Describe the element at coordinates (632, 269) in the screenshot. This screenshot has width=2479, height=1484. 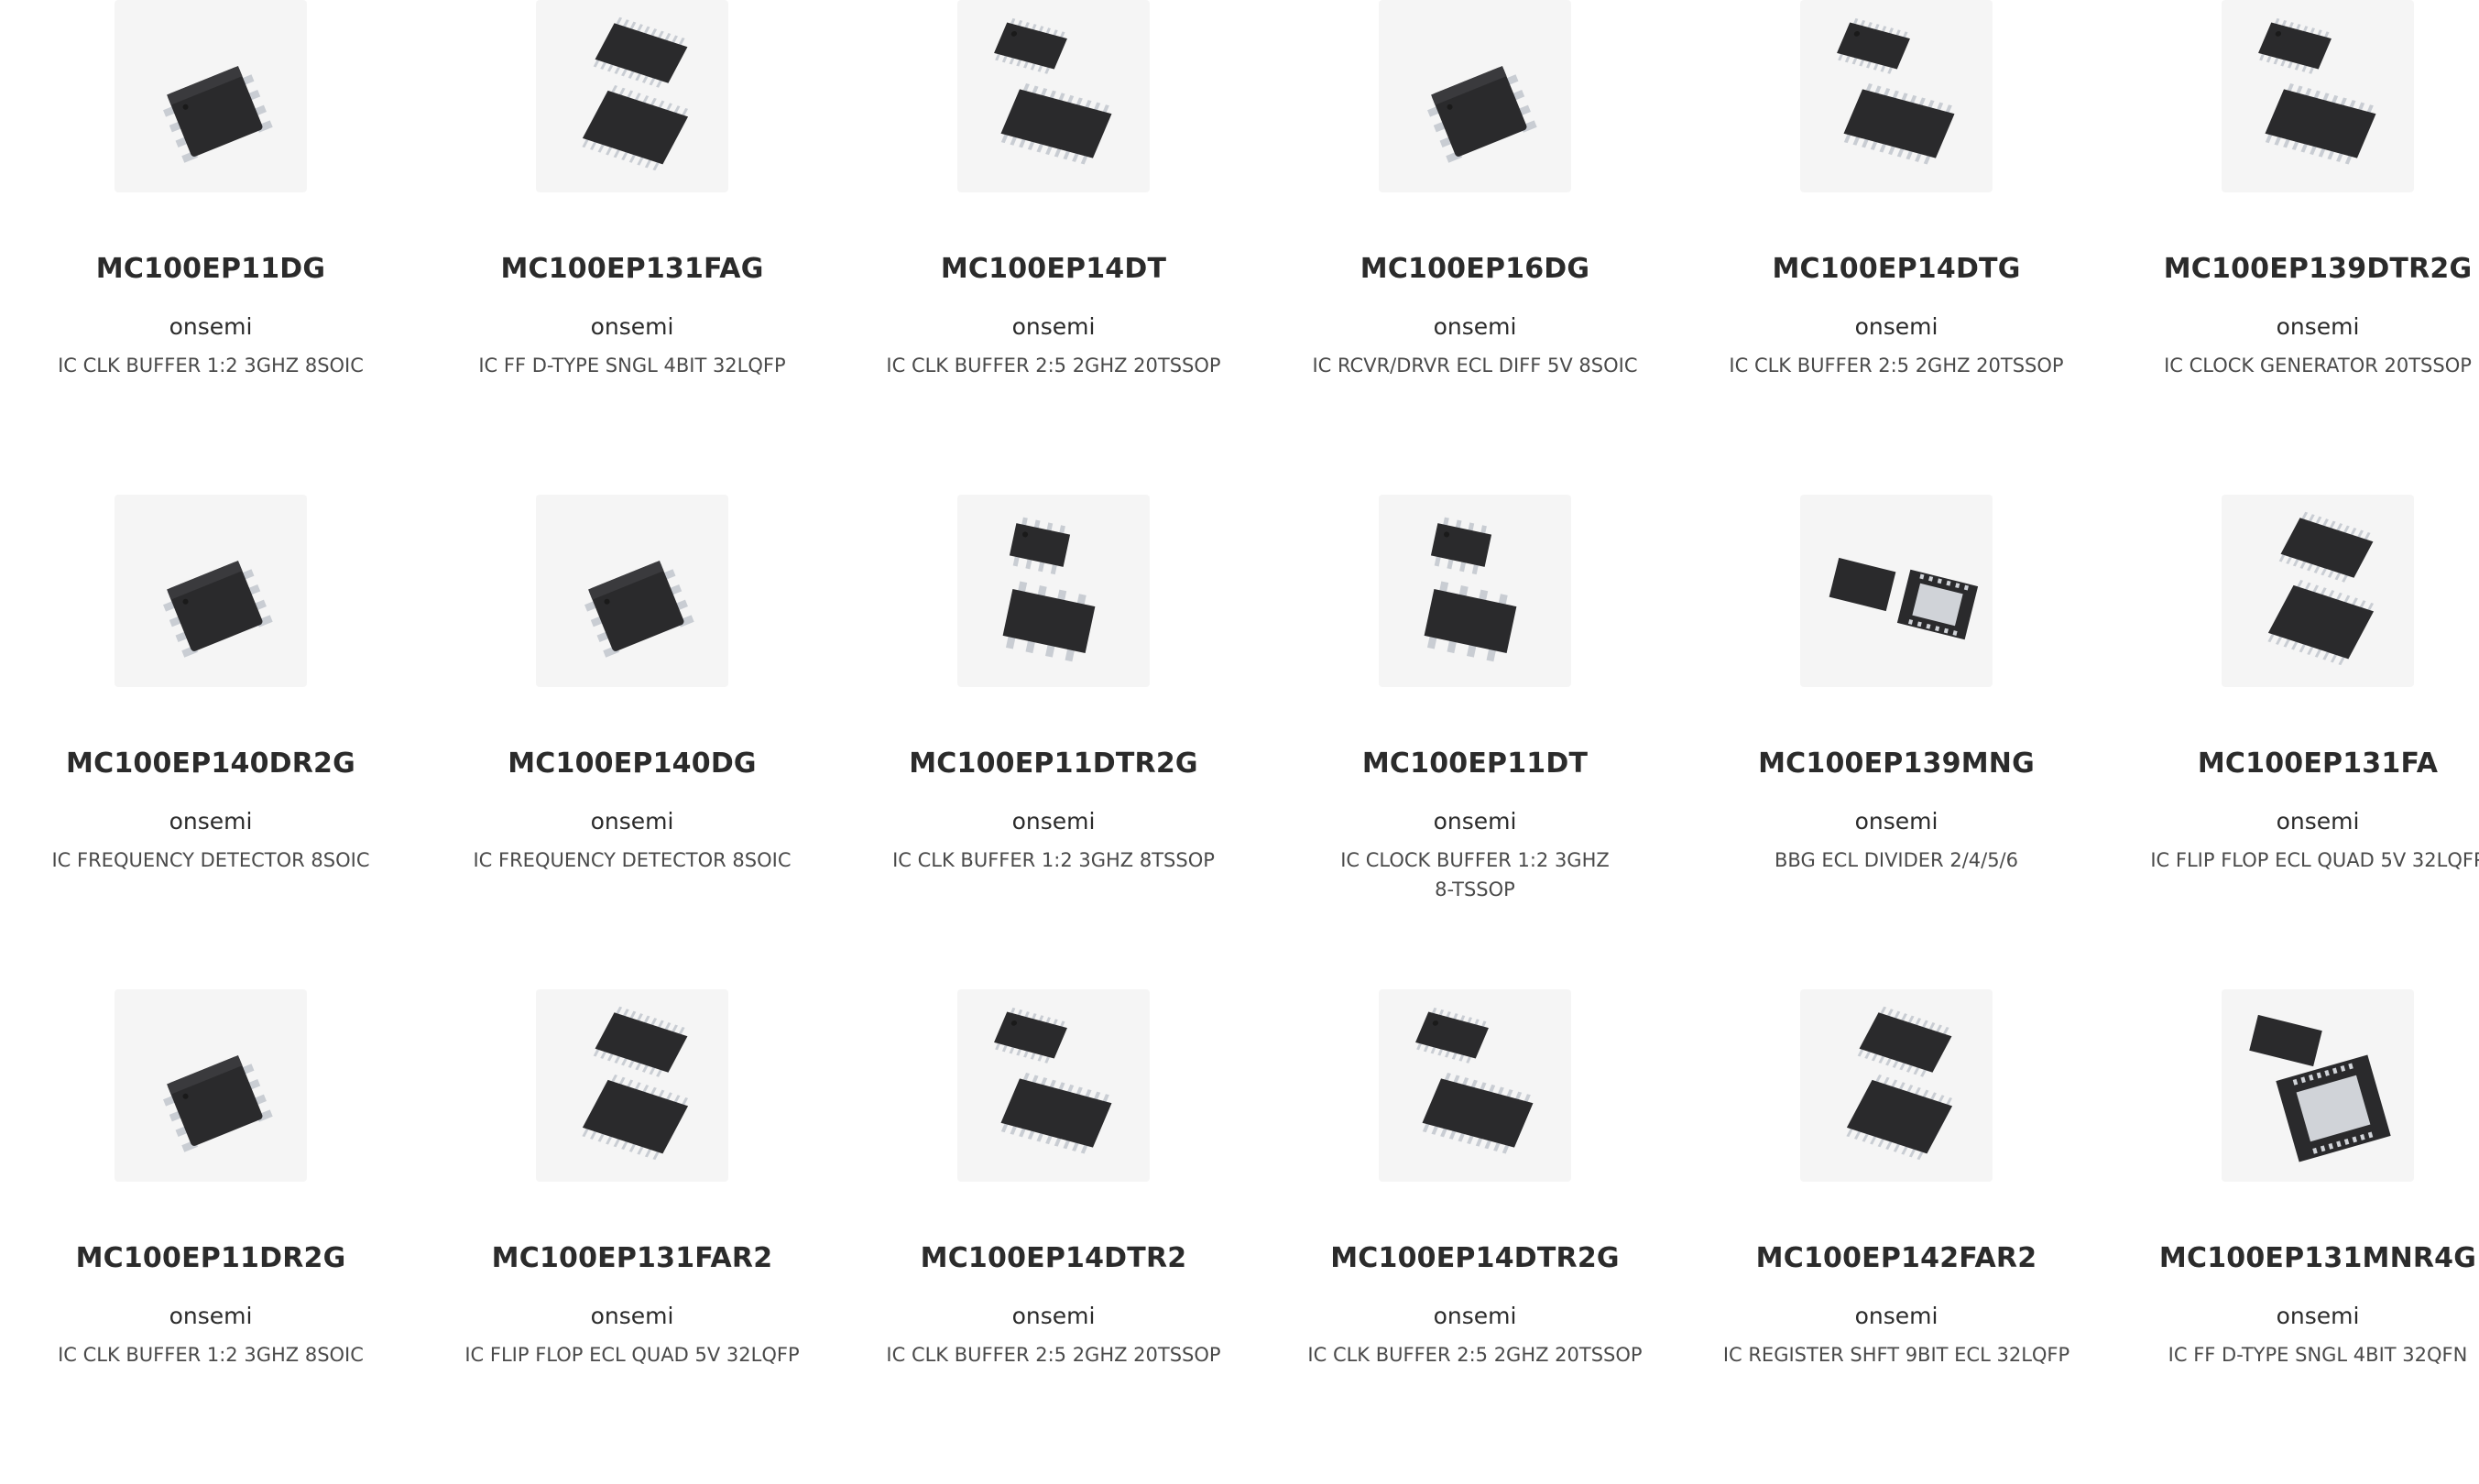
I see `part-number: MC100EP131FAG` at that location.